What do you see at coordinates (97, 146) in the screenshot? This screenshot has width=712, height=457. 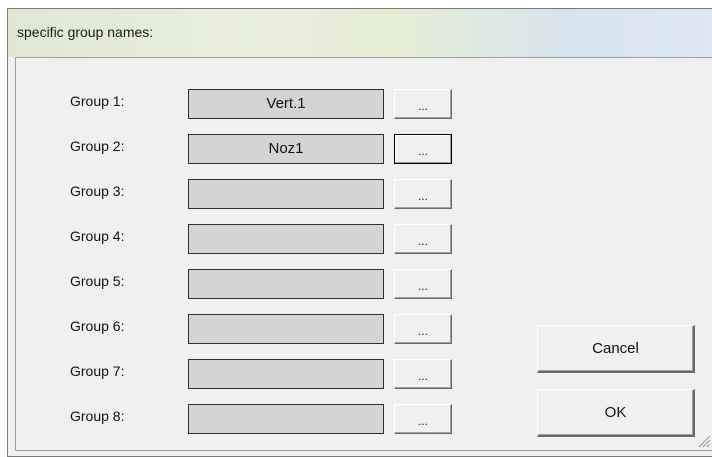 I see `group-2-label: Group 2:` at bounding box center [97, 146].